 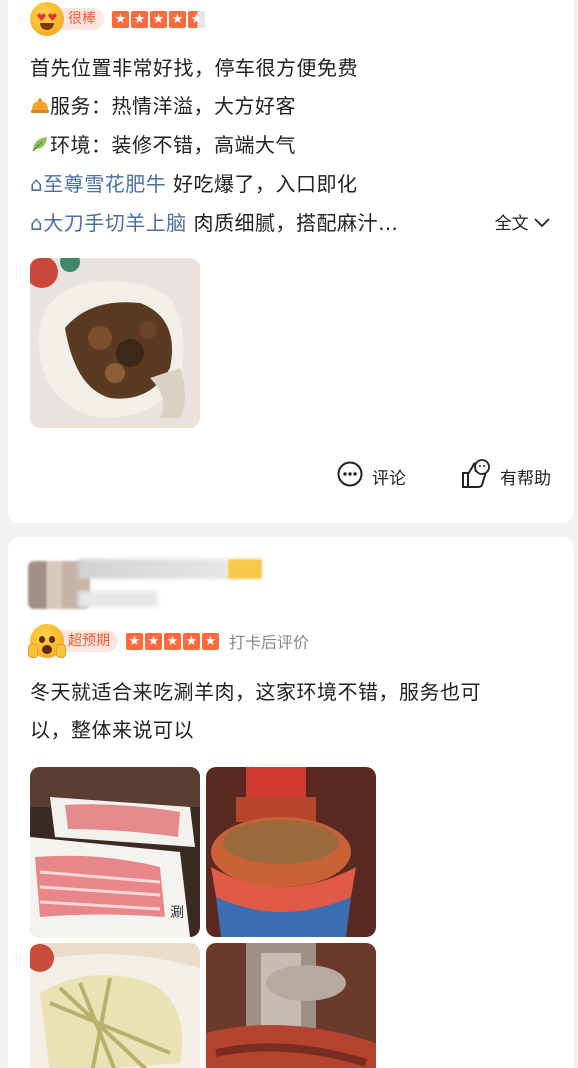 I want to click on user-name-blurred, so click(x=153, y=569).